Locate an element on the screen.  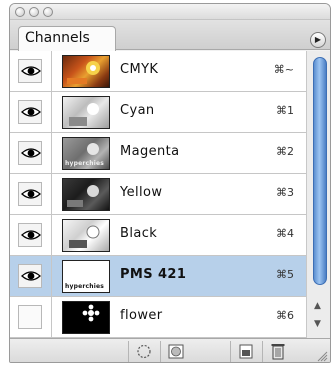
channel-row-pms-421: hyperchies PMS 421 ⌘5 is located at coordinates (158, 276).